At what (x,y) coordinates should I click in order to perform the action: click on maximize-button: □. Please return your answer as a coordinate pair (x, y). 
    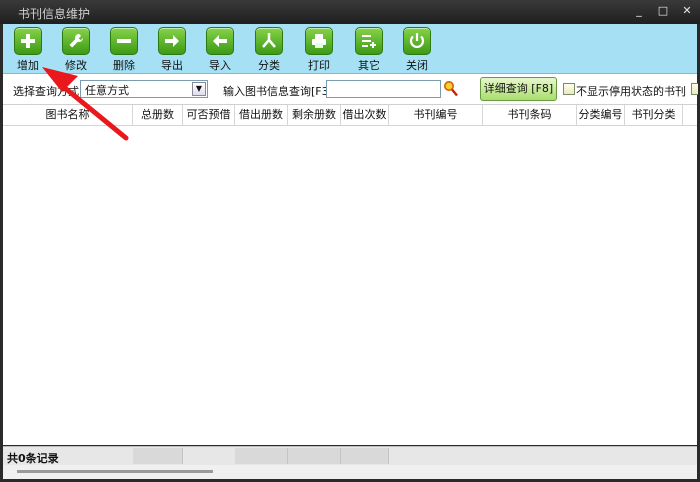
    Looking at the image, I should click on (663, 11).